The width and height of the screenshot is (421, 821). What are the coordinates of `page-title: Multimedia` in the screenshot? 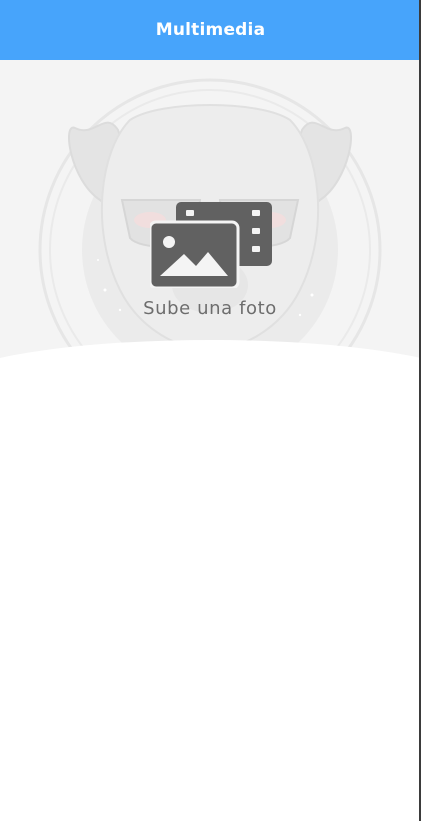 It's located at (210, 30).